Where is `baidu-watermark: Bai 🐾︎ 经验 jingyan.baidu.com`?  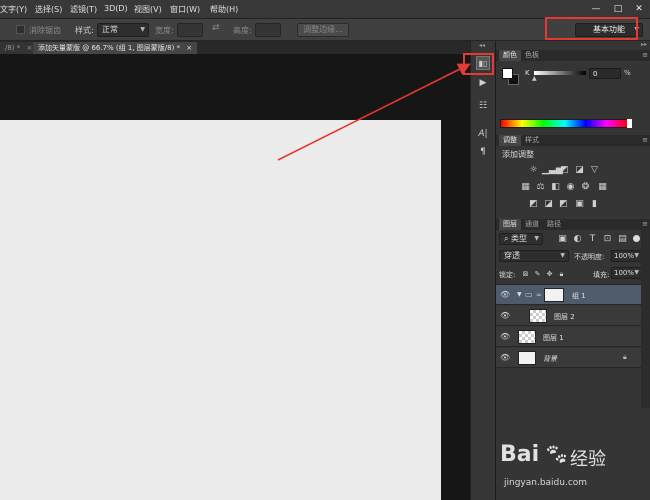 baidu-watermark: Bai 🐾︎ 经验 jingyan.baidu.com is located at coordinates (575, 470).